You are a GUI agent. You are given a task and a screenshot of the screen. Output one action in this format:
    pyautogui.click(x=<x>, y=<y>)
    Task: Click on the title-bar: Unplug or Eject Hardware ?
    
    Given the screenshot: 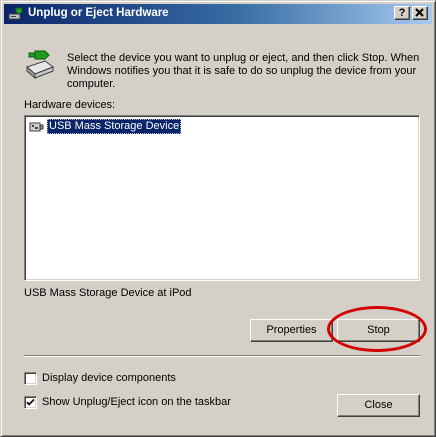 What is the action you would take?
    pyautogui.click(x=218, y=14)
    